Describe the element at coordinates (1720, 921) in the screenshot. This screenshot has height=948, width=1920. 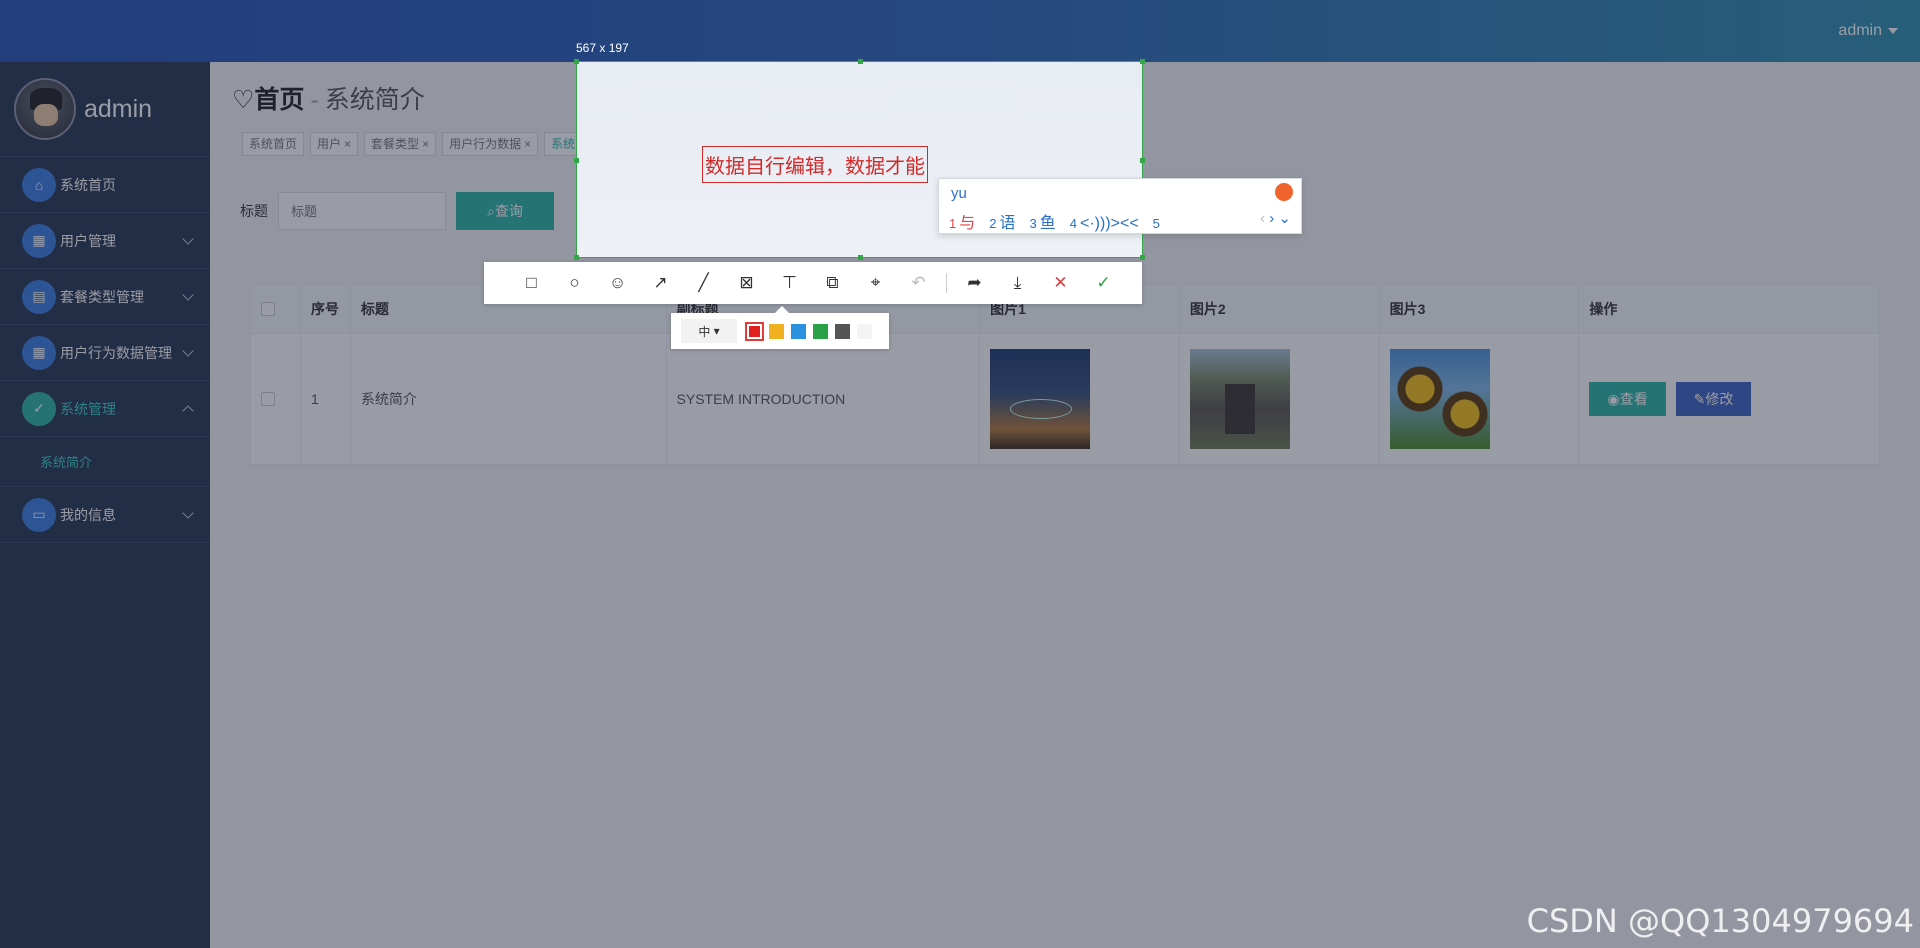
I see `watermark: CSDN @QQ1304979694` at that location.